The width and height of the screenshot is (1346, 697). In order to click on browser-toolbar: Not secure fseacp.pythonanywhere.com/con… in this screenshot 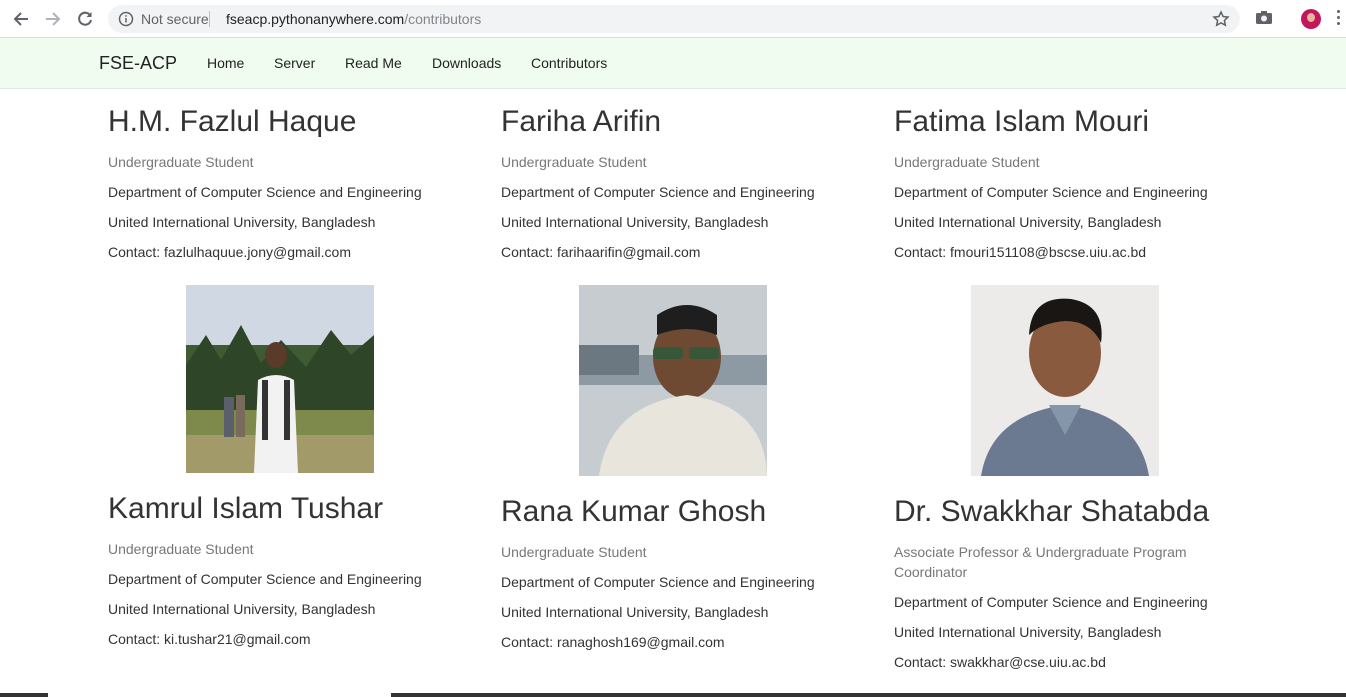, I will do `click(673, 19)`.